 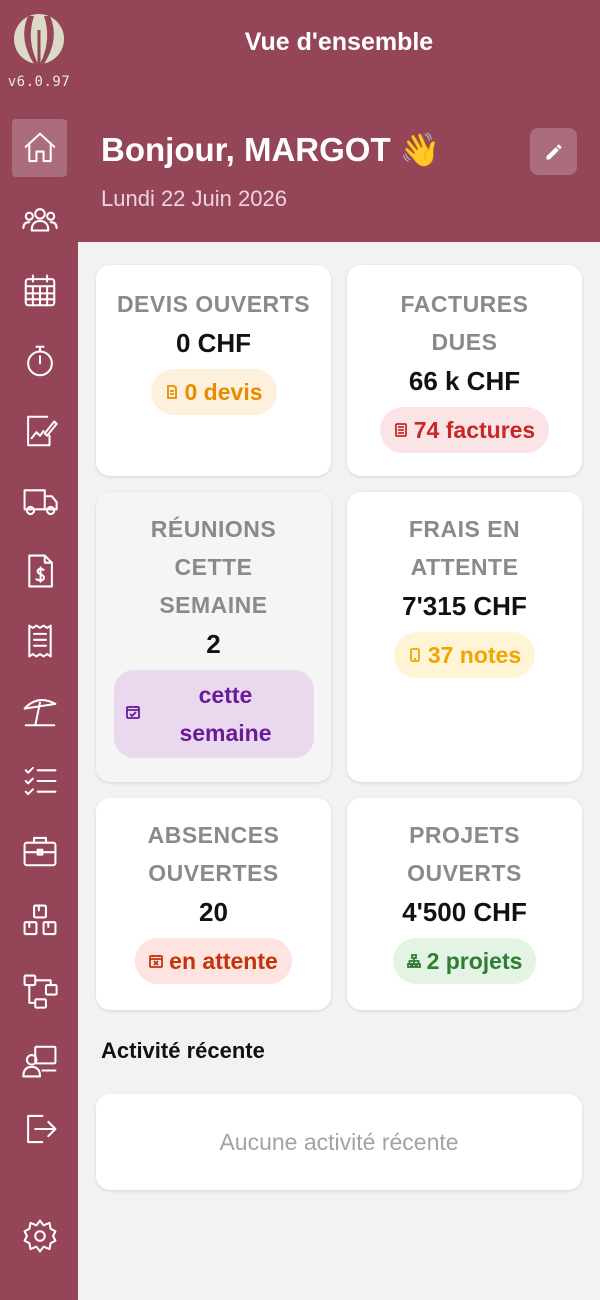 What do you see at coordinates (213, 644) in the screenshot?
I see `card-value: 2` at bounding box center [213, 644].